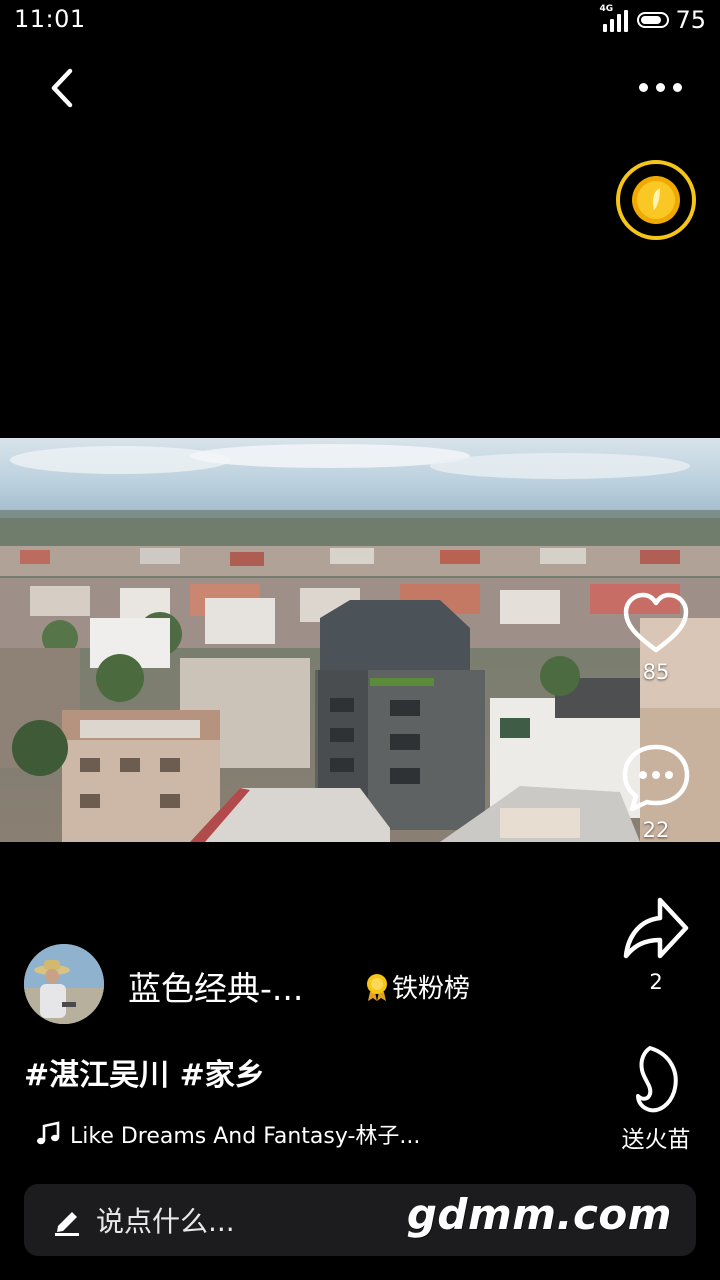 This screenshot has height=1280, width=720. Describe the element at coordinates (656, 672) in the screenshot. I see `like-count: 85` at that location.